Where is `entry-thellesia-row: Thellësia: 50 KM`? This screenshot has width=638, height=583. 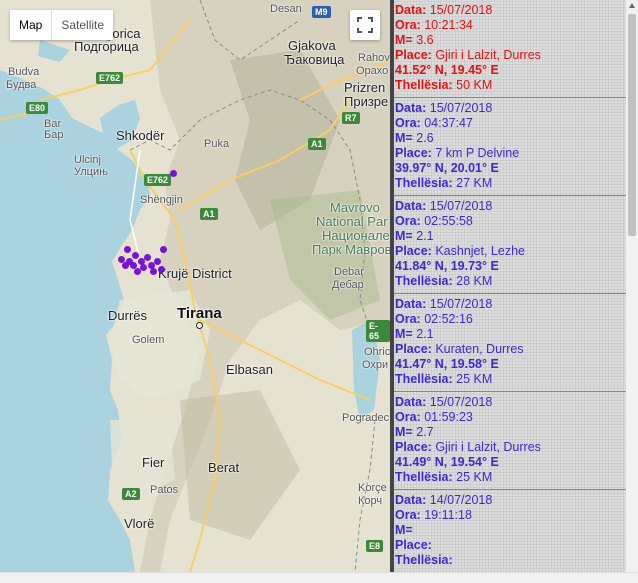 entry-thellesia-row: Thellësia: 50 KM is located at coordinates (509, 85).